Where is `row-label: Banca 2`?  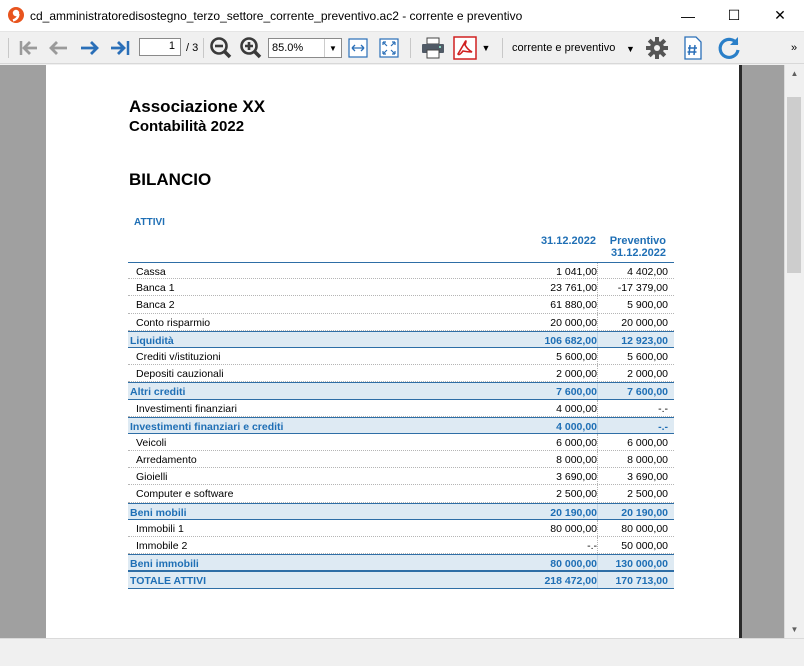 row-label: Banca 2 is located at coordinates (155, 305).